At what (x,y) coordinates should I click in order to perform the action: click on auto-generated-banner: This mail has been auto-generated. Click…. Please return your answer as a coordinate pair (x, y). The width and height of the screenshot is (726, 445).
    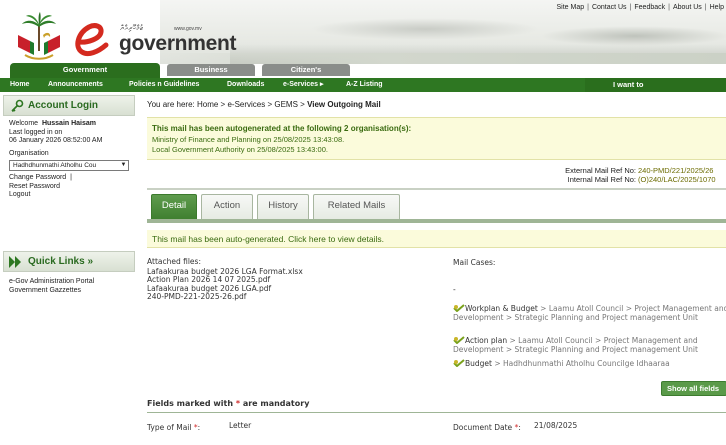
    Looking at the image, I should click on (436, 239).